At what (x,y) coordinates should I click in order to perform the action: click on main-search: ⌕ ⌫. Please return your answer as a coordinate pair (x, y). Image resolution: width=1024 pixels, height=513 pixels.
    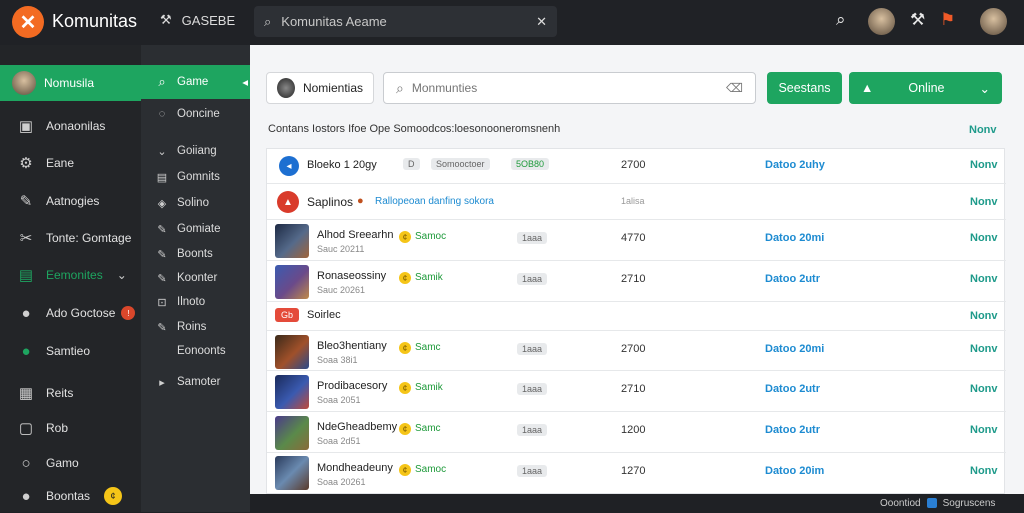
    Looking at the image, I should click on (569, 88).